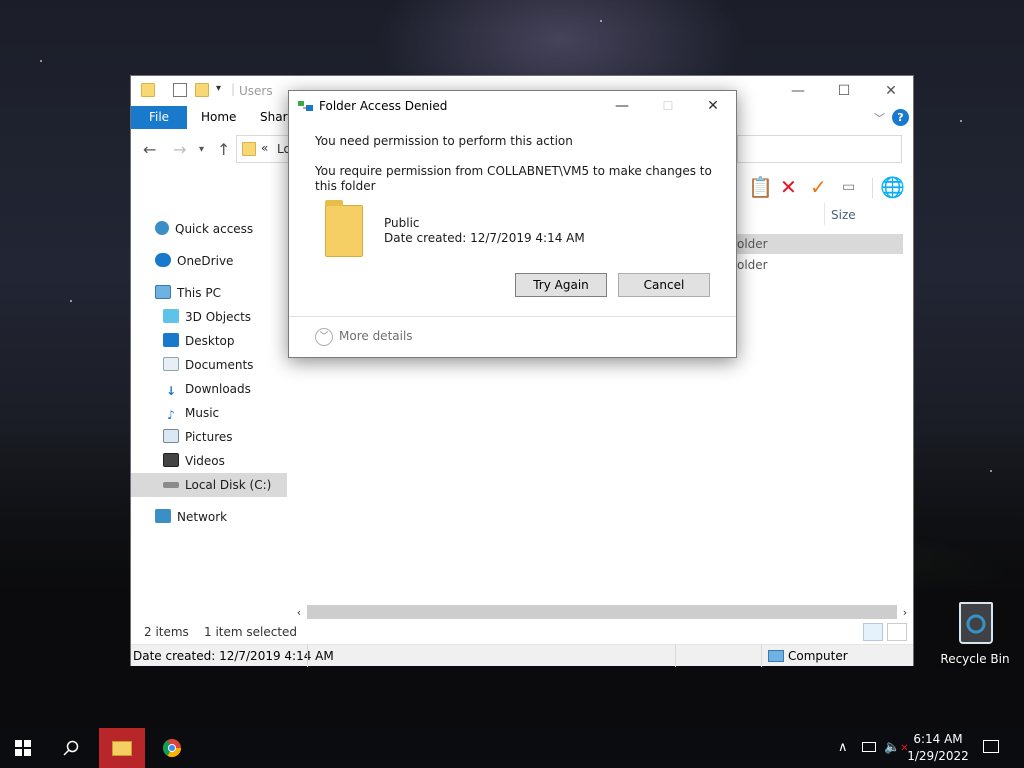 This screenshot has height=768, width=1024. Describe the element at coordinates (844, 91) in the screenshot. I see `maximize-button: ☐` at that location.